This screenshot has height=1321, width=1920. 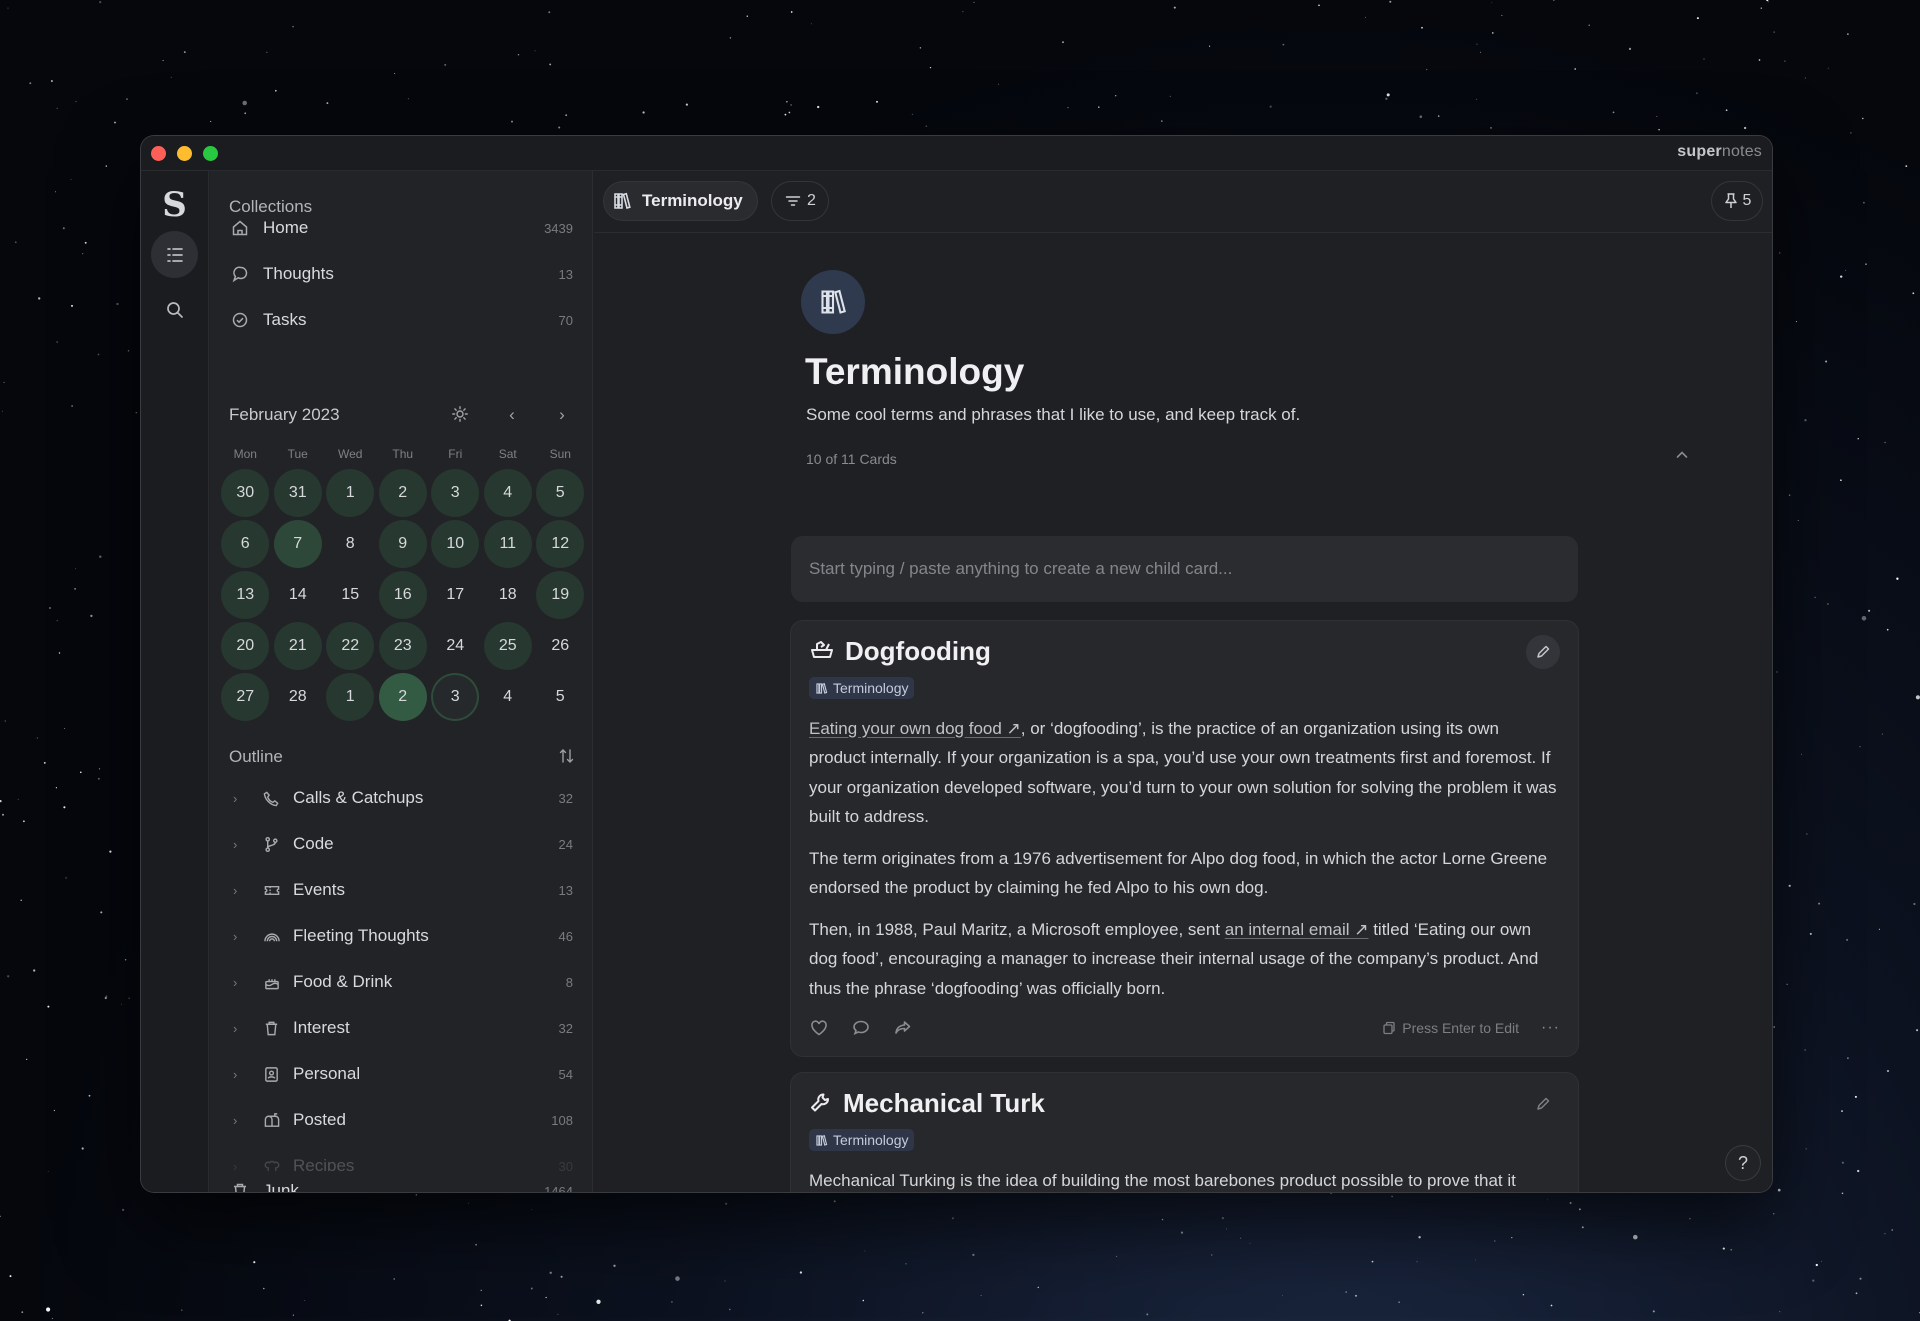 I want to click on copy-icon, so click(x=1389, y=1028).